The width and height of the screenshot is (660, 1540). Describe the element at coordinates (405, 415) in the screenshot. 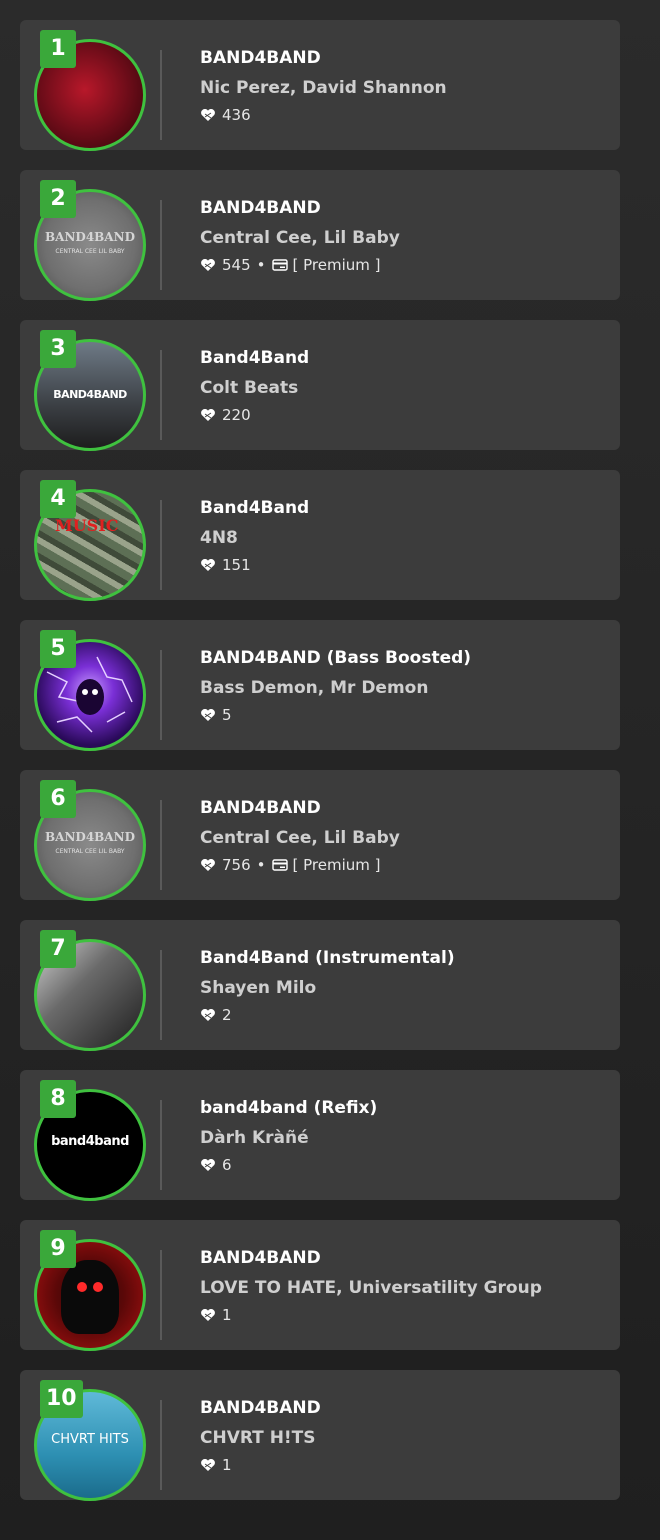

I see `track-meta: 220` at that location.